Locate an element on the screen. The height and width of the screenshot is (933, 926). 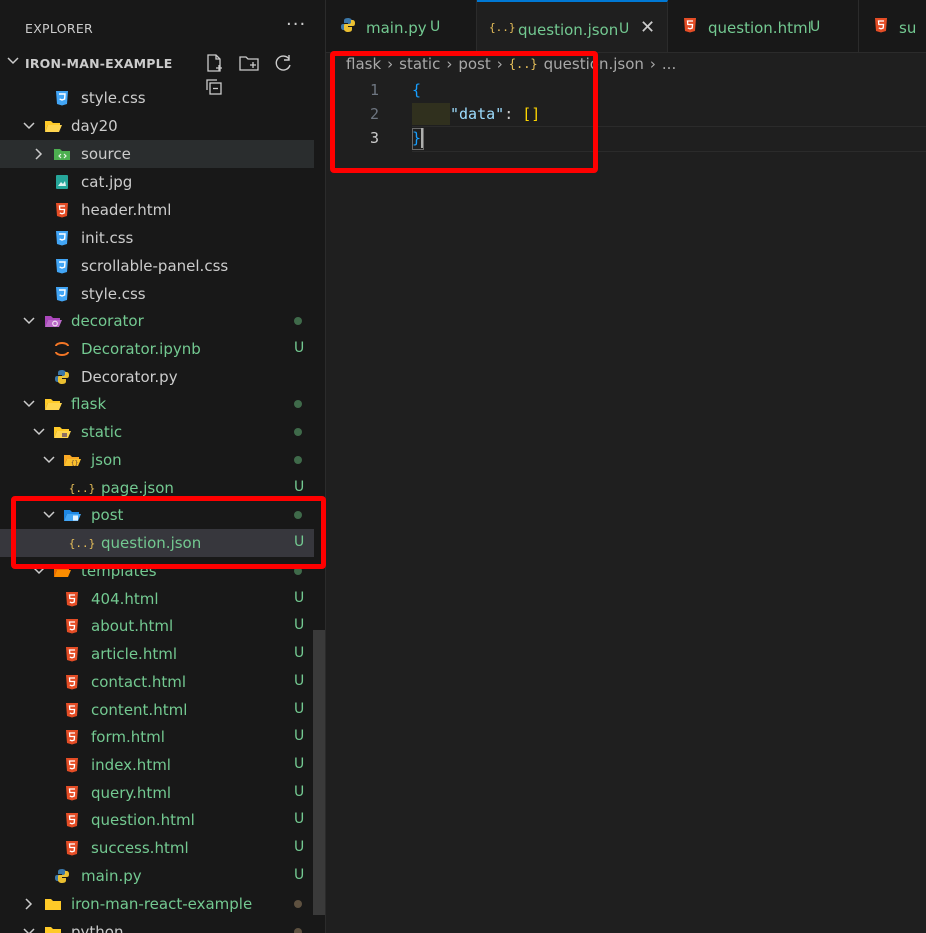
tab-question-html: question.html U is located at coordinates (763, 26).